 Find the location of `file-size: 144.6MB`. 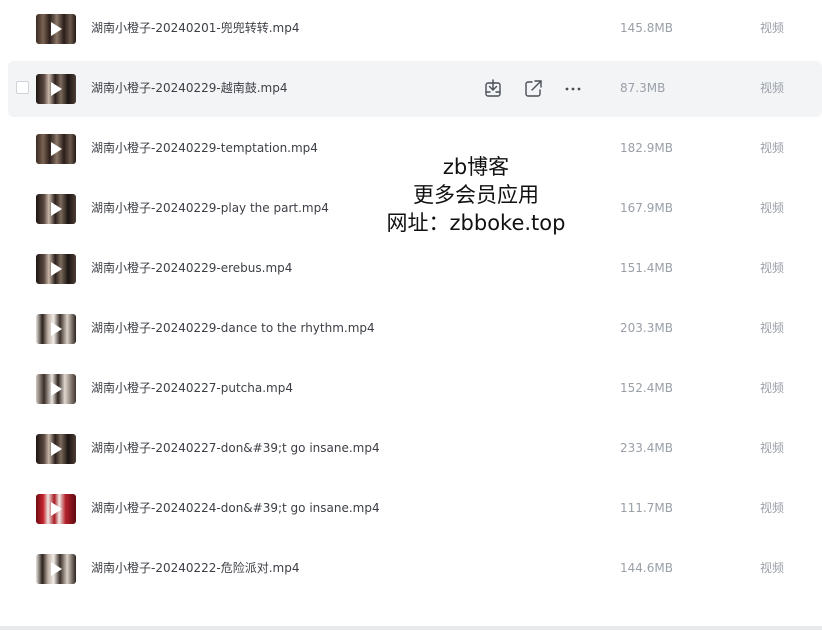

file-size: 144.6MB is located at coordinates (646, 568).